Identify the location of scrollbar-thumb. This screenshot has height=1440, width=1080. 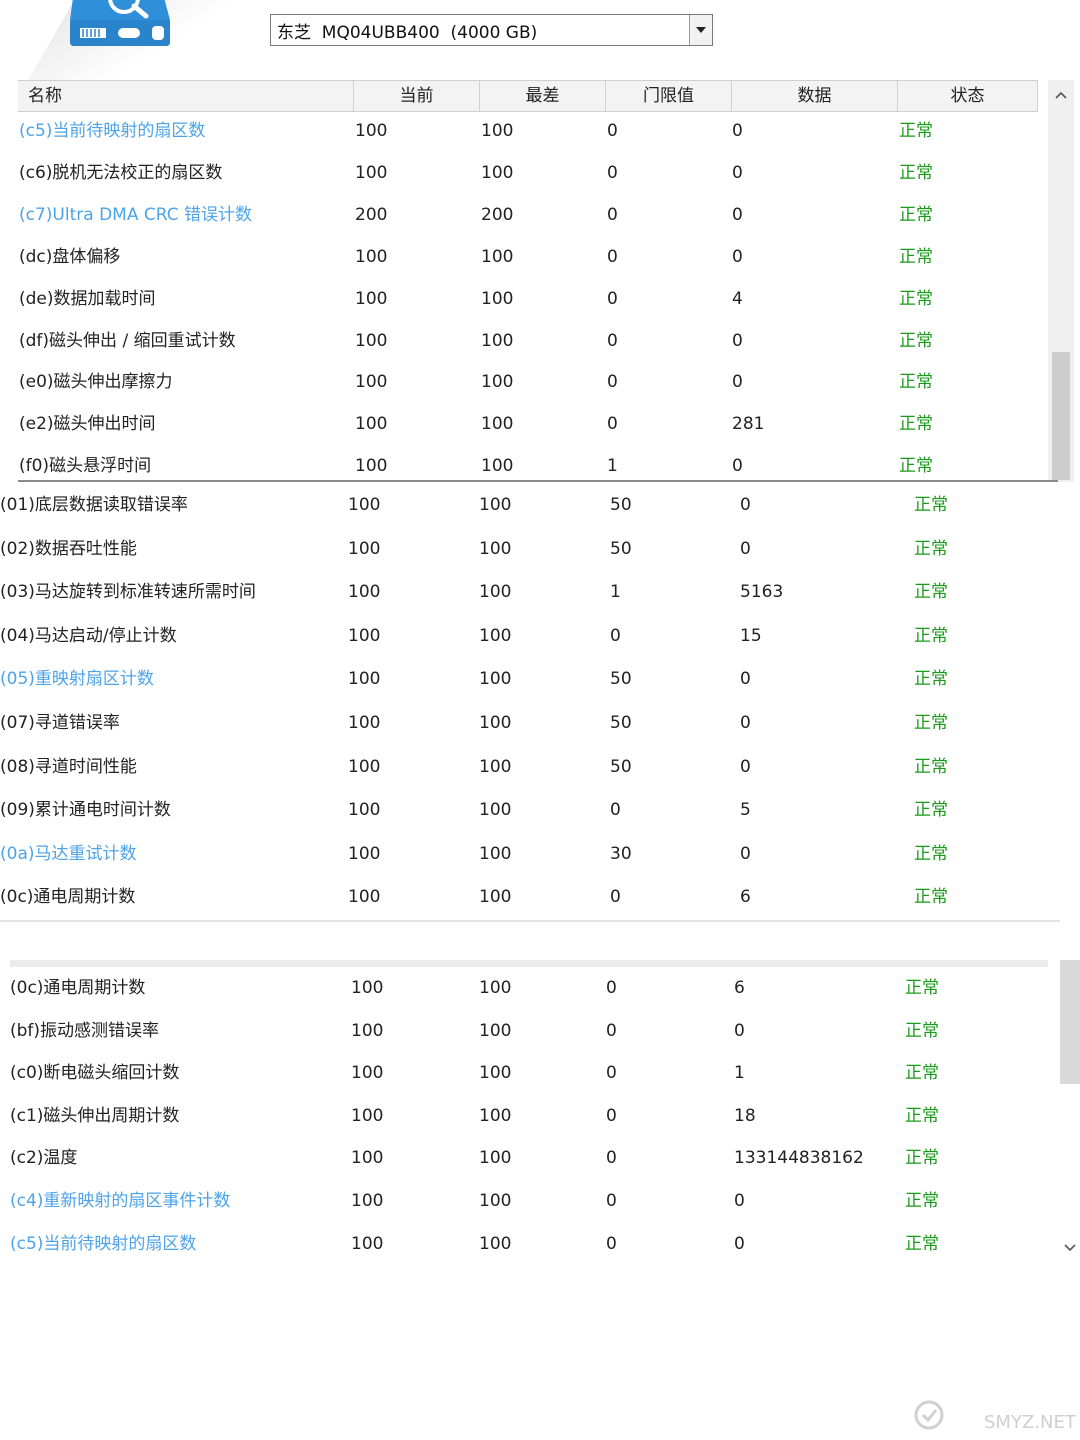
(1061, 416).